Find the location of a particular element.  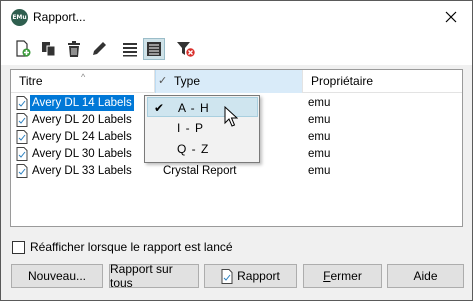

edit-pencil-icon is located at coordinates (99, 48).